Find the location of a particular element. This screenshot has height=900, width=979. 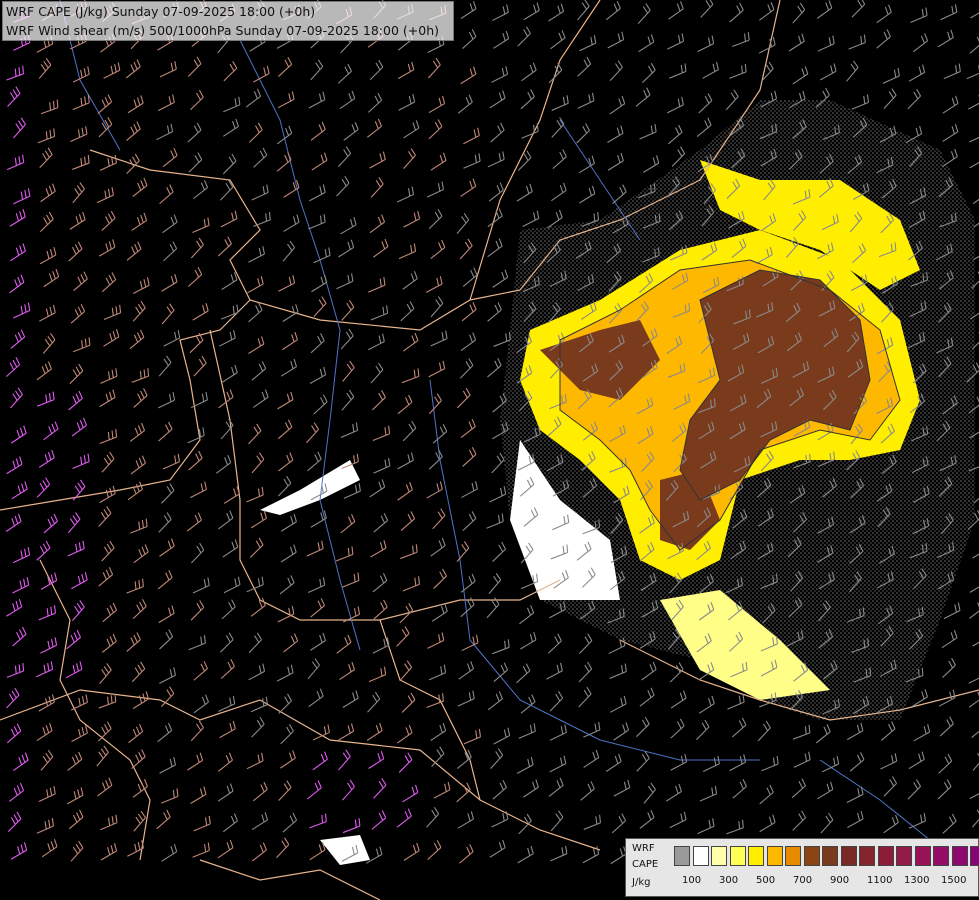

legend-model-label: WRF is located at coordinates (643, 848).